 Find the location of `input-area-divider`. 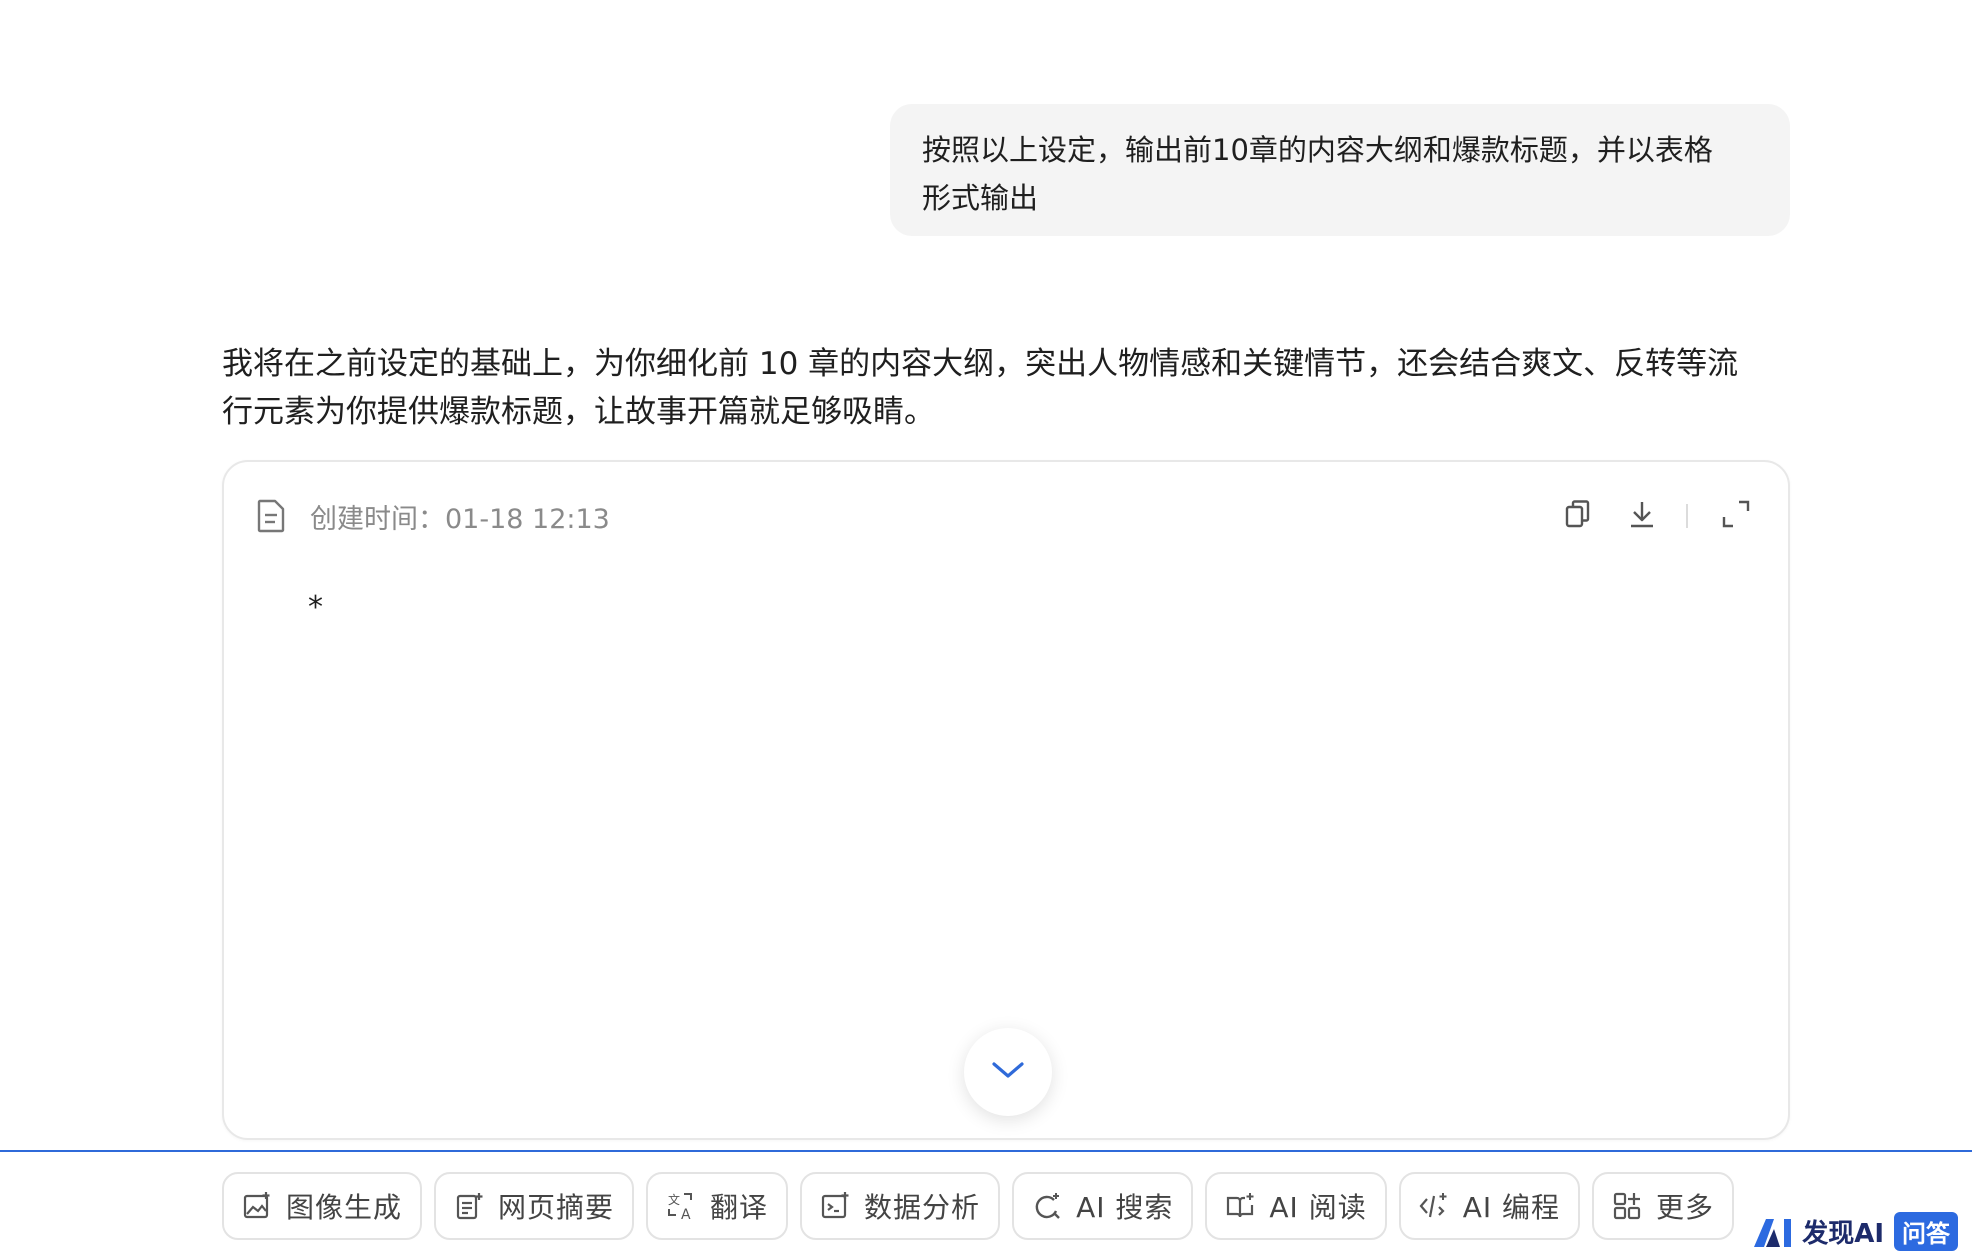

input-area-divider is located at coordinates (986, 1151).